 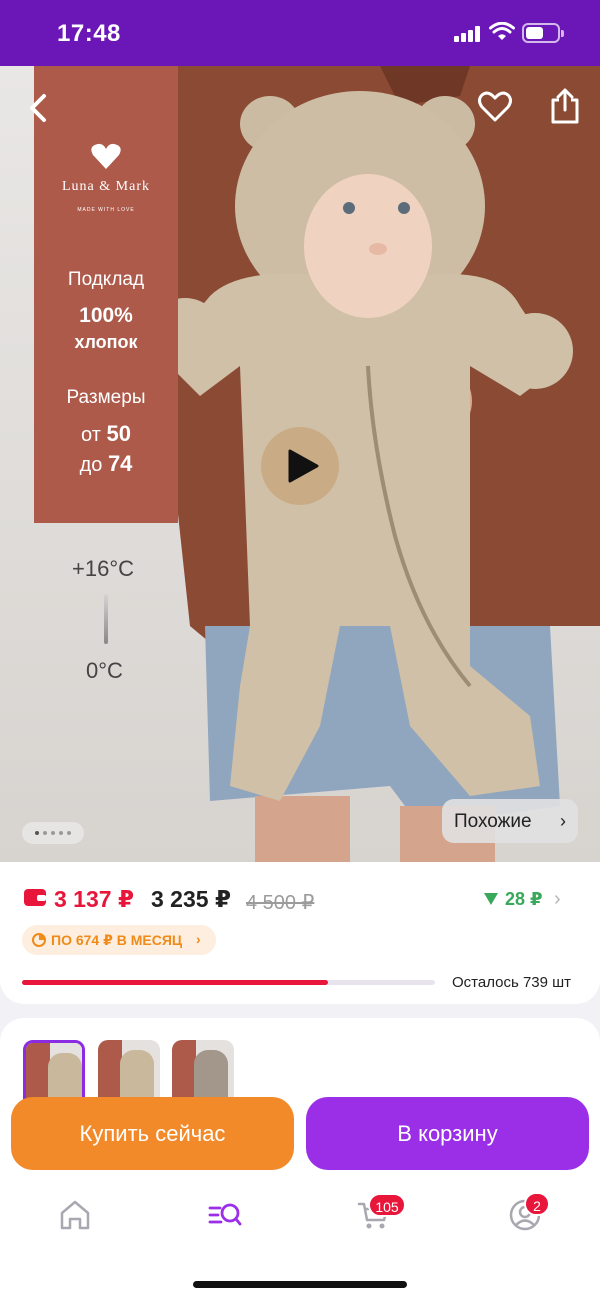 I want to click on stock-remaining: Осталось 739 шт, so click(x=512, y=982).